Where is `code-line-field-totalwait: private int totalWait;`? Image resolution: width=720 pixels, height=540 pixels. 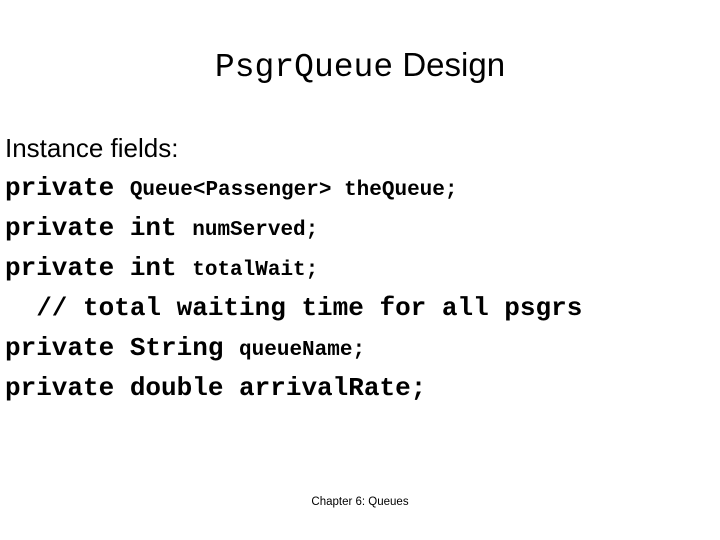
code-line-field-totalwait: private int totalWait; is located at coordinates (361, 268).